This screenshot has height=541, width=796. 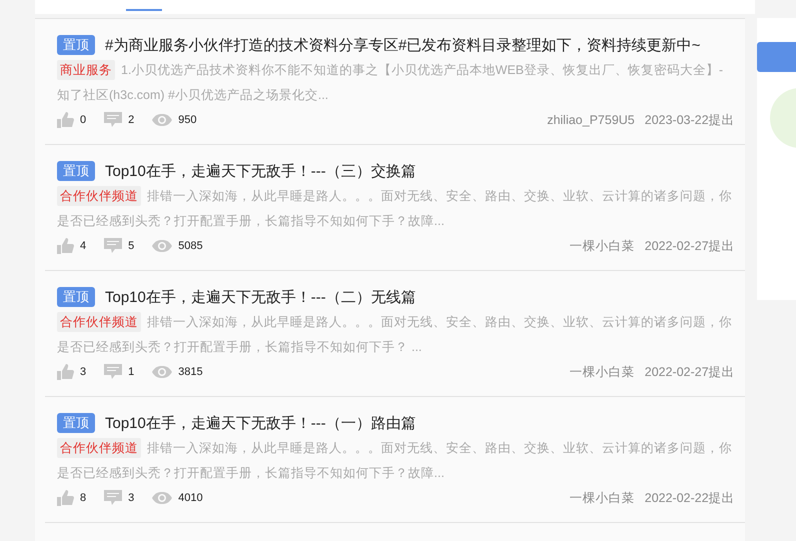 What do you see at coordinates (689, 120) in the screenshot?
I see `post-date: 2023-03-22提出` at bounding box center [689, 120].